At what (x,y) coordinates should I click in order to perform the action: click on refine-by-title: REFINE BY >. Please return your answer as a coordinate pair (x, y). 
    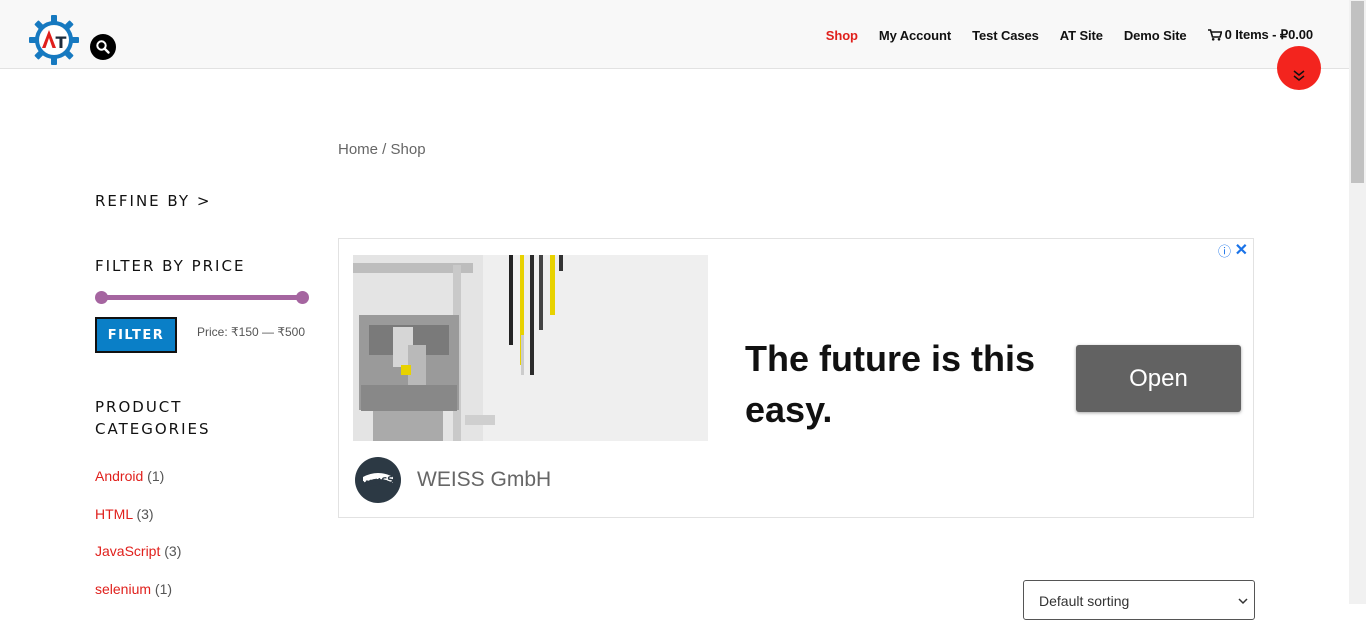
    Looking at the image, I should click on (153, 201).